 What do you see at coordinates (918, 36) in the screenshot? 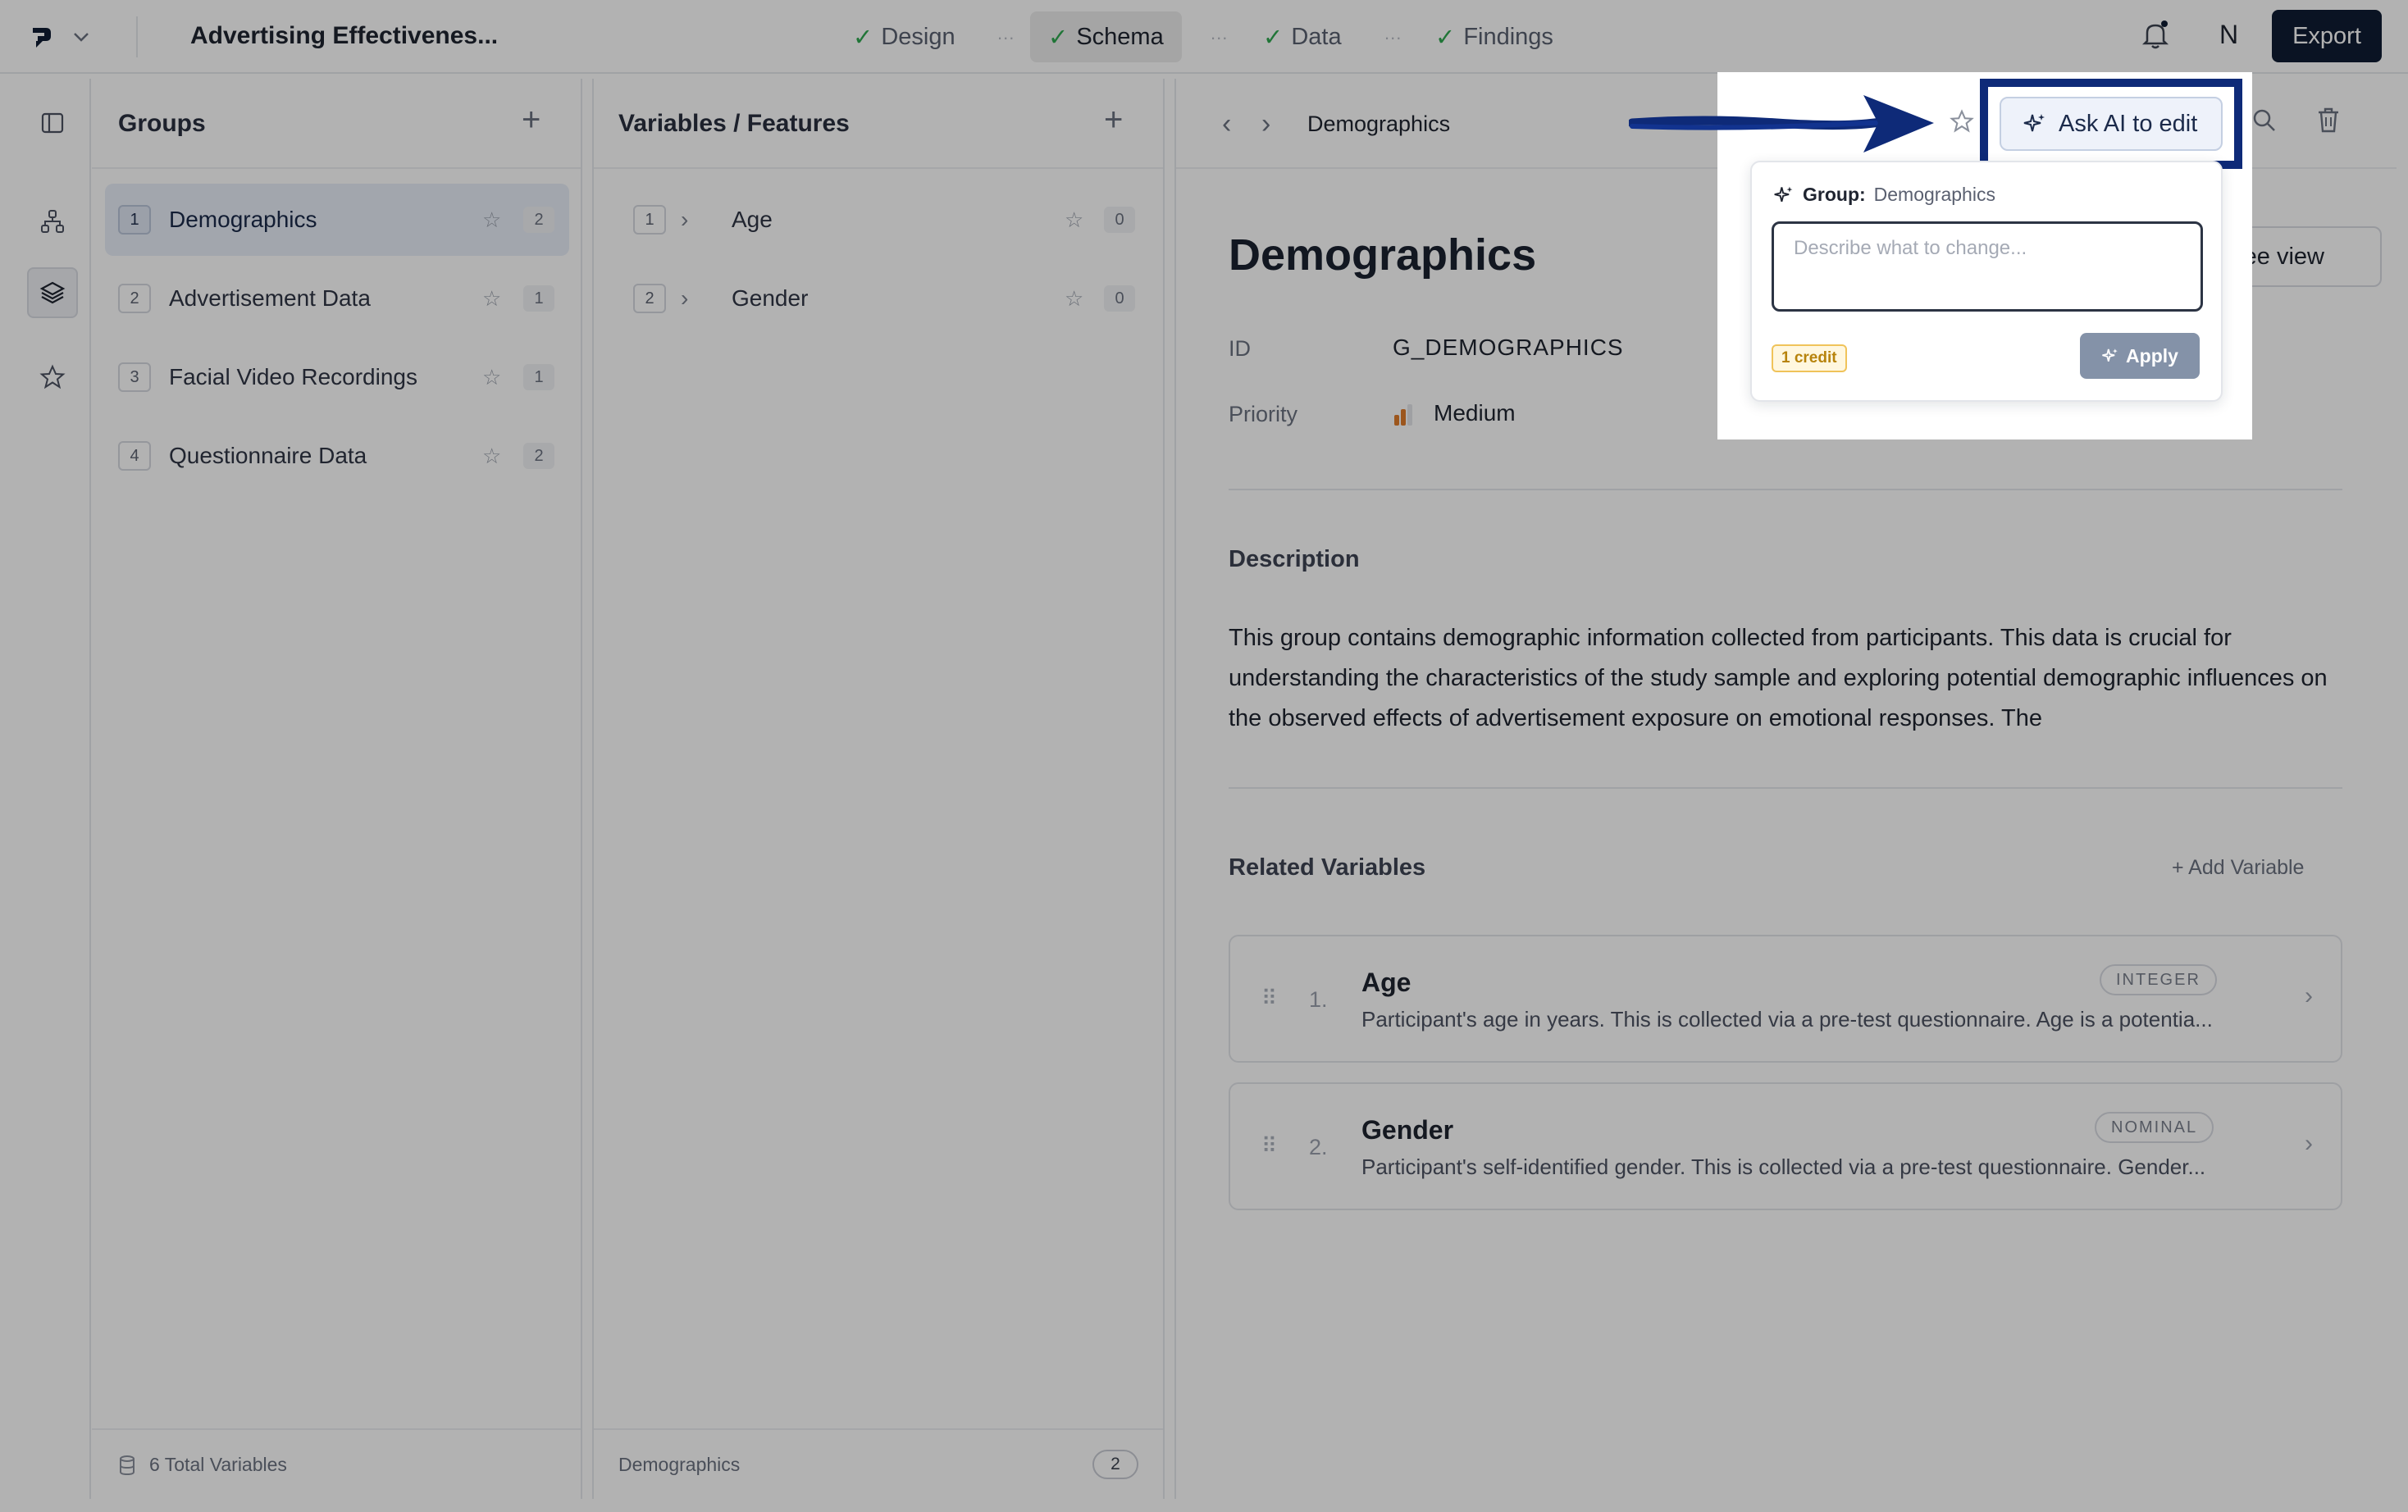
I see `step-label: Design` at bounding box center [918, 36].